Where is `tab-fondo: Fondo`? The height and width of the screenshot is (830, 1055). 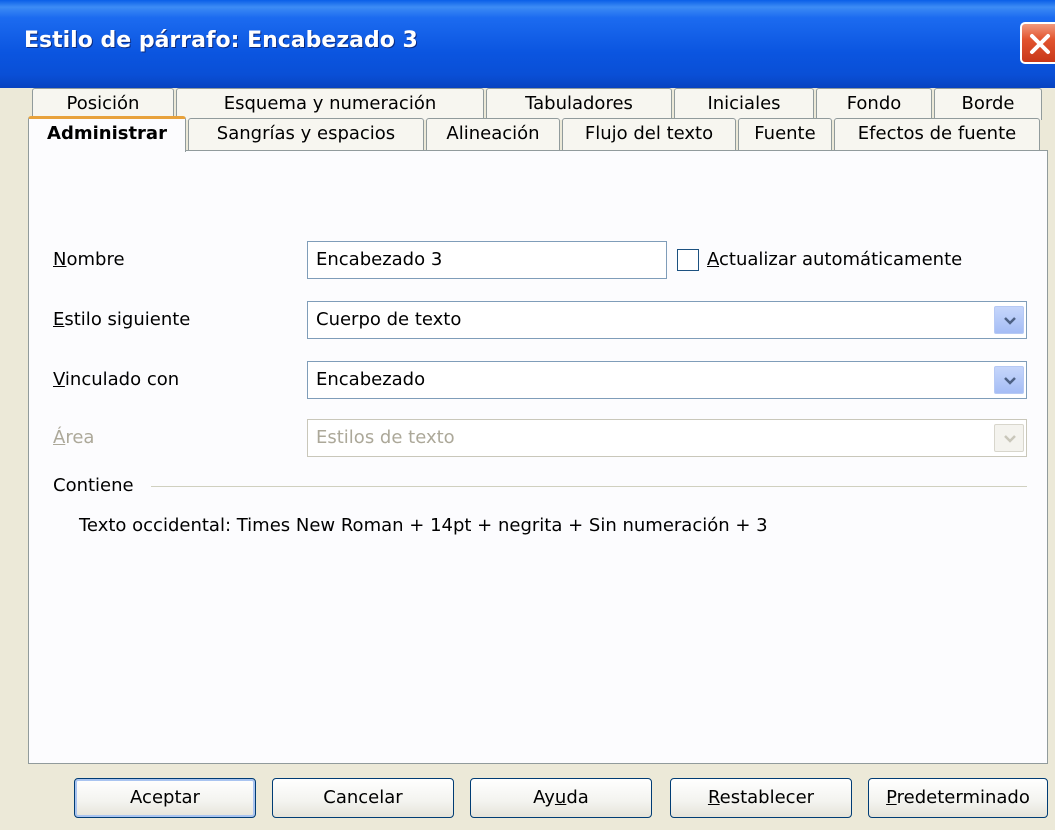 tab-fondo: Fondo is located at coordinates (874, 104).